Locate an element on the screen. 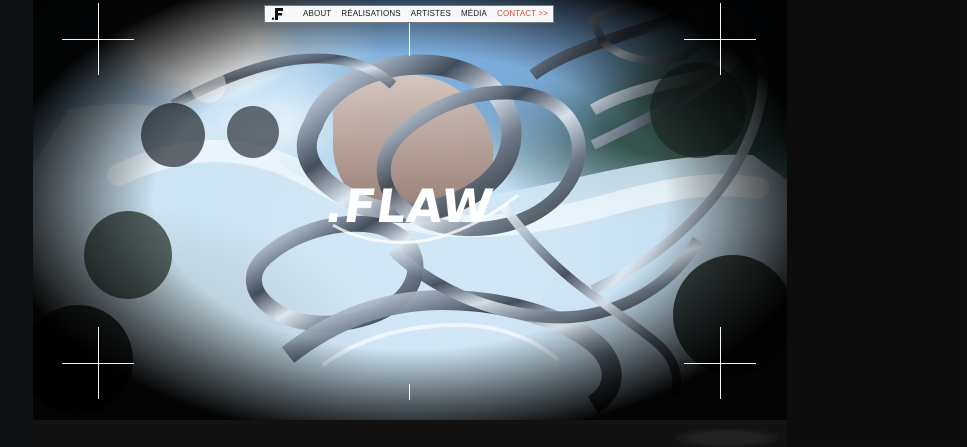 This screenshot has width=967, height=447. nav-realisations: RÉALISATIONS is located at coordinates (370, 14).